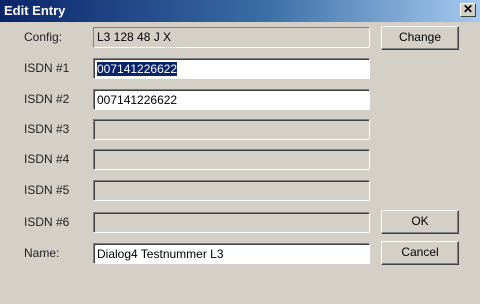 Image resolution: width=480 pixels, height=304 pixels. What do you see at coordinates (35, 10) in the screenshot?
I see `window-title: Edit Entry` at bounding box center [35, 10].